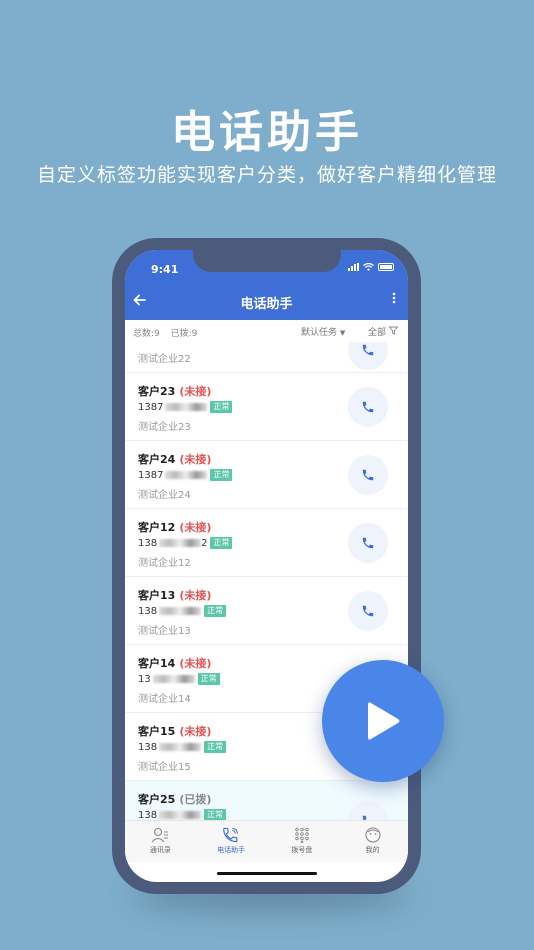  What do you see at coordinates (160, 835) in the screenshot?
I see `contacts-icon` at bounding box center [160, 835].